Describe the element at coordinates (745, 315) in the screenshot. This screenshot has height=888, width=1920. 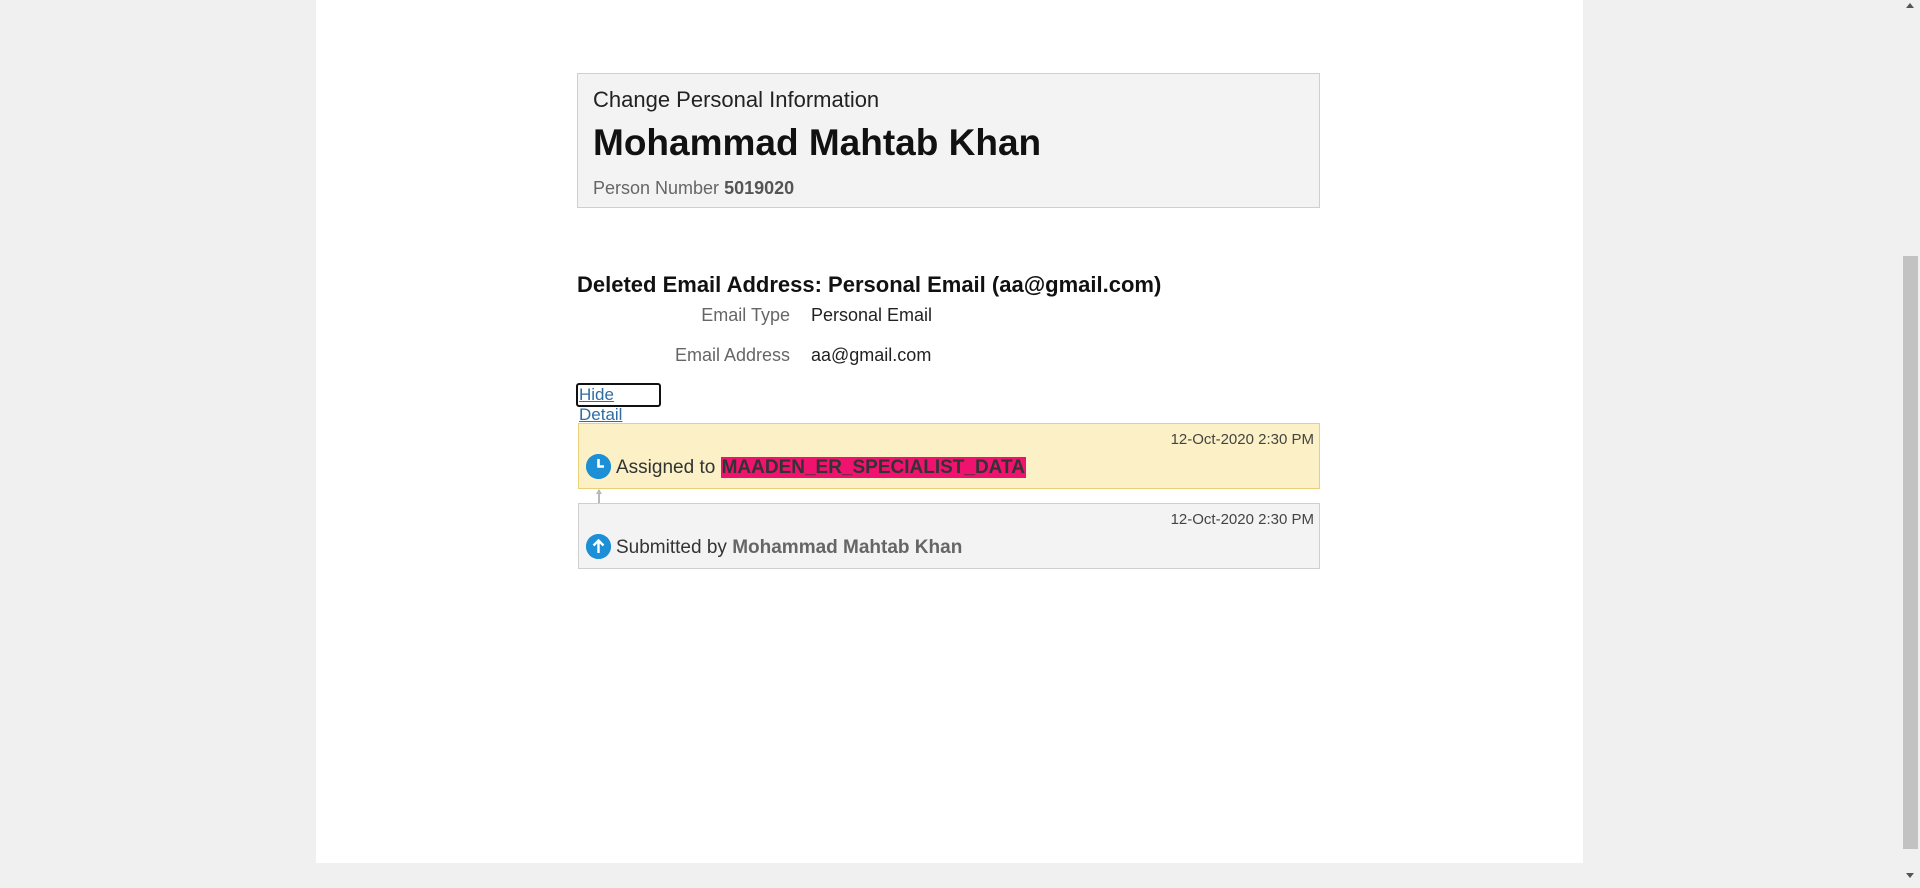
I see `email-type-label: Email Type` at that location.